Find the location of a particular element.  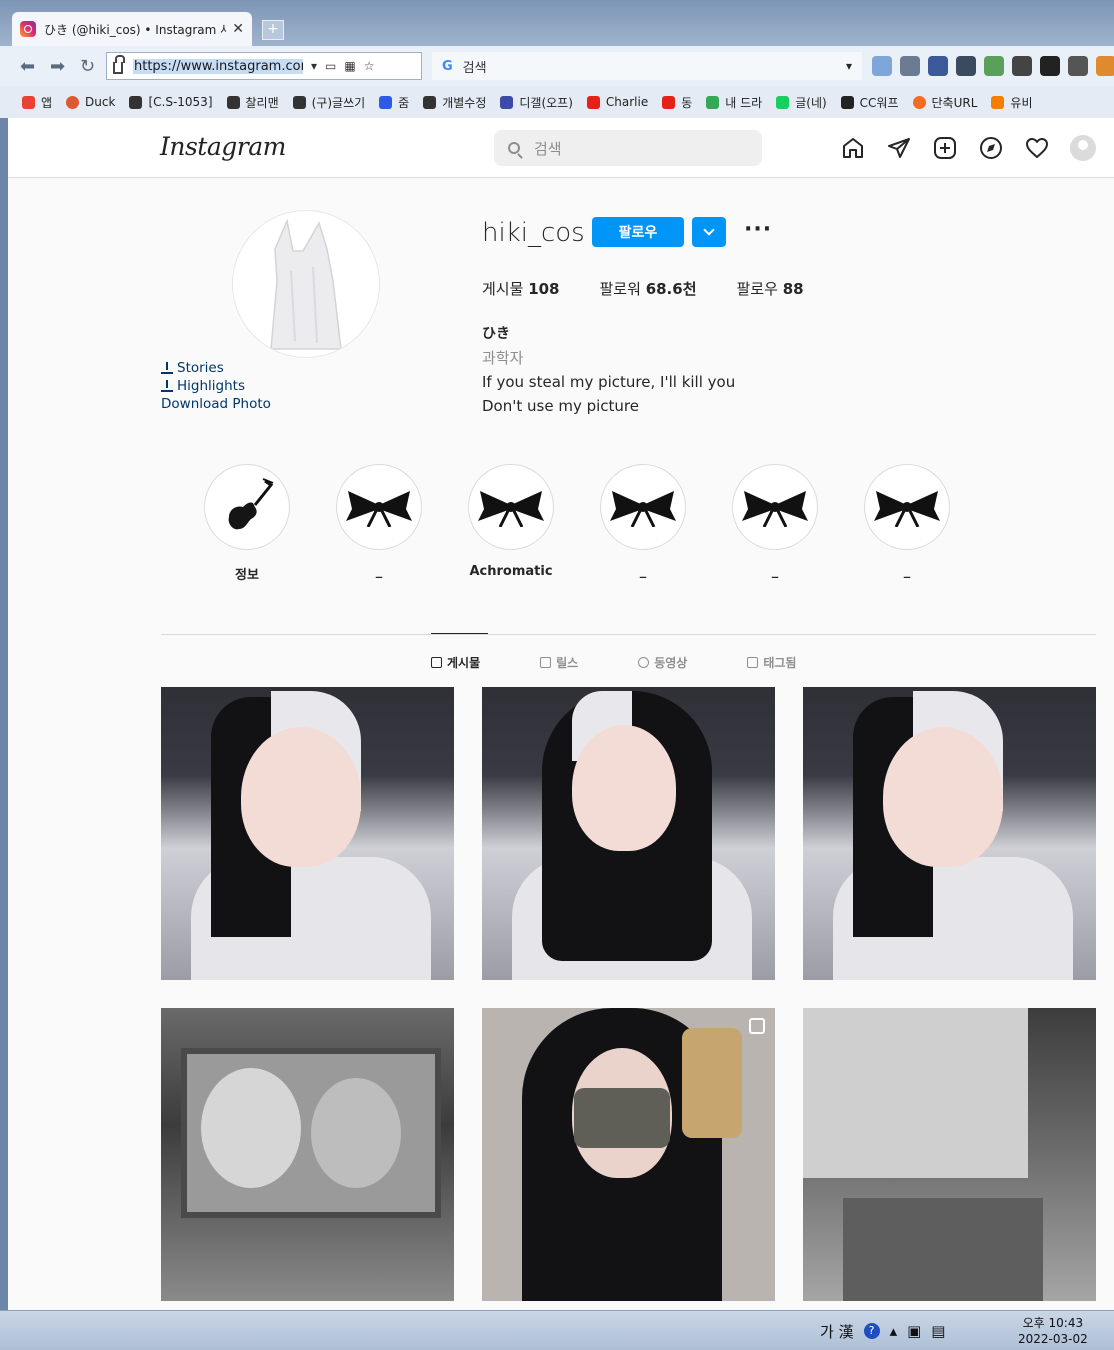

instagram-header: Instagram 검색 is located at coordinates (561, 148).